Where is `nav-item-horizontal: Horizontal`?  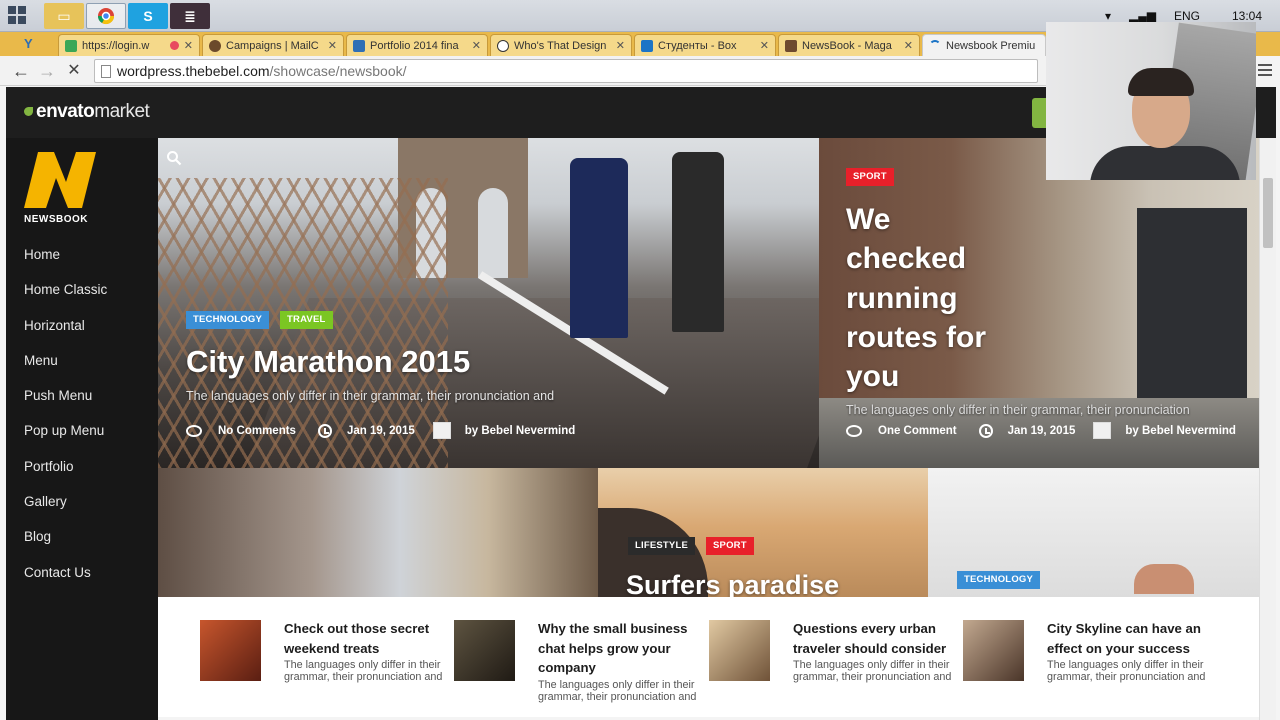
nav-item-horizontal: Horizontal is located at coordinates (65, 334).